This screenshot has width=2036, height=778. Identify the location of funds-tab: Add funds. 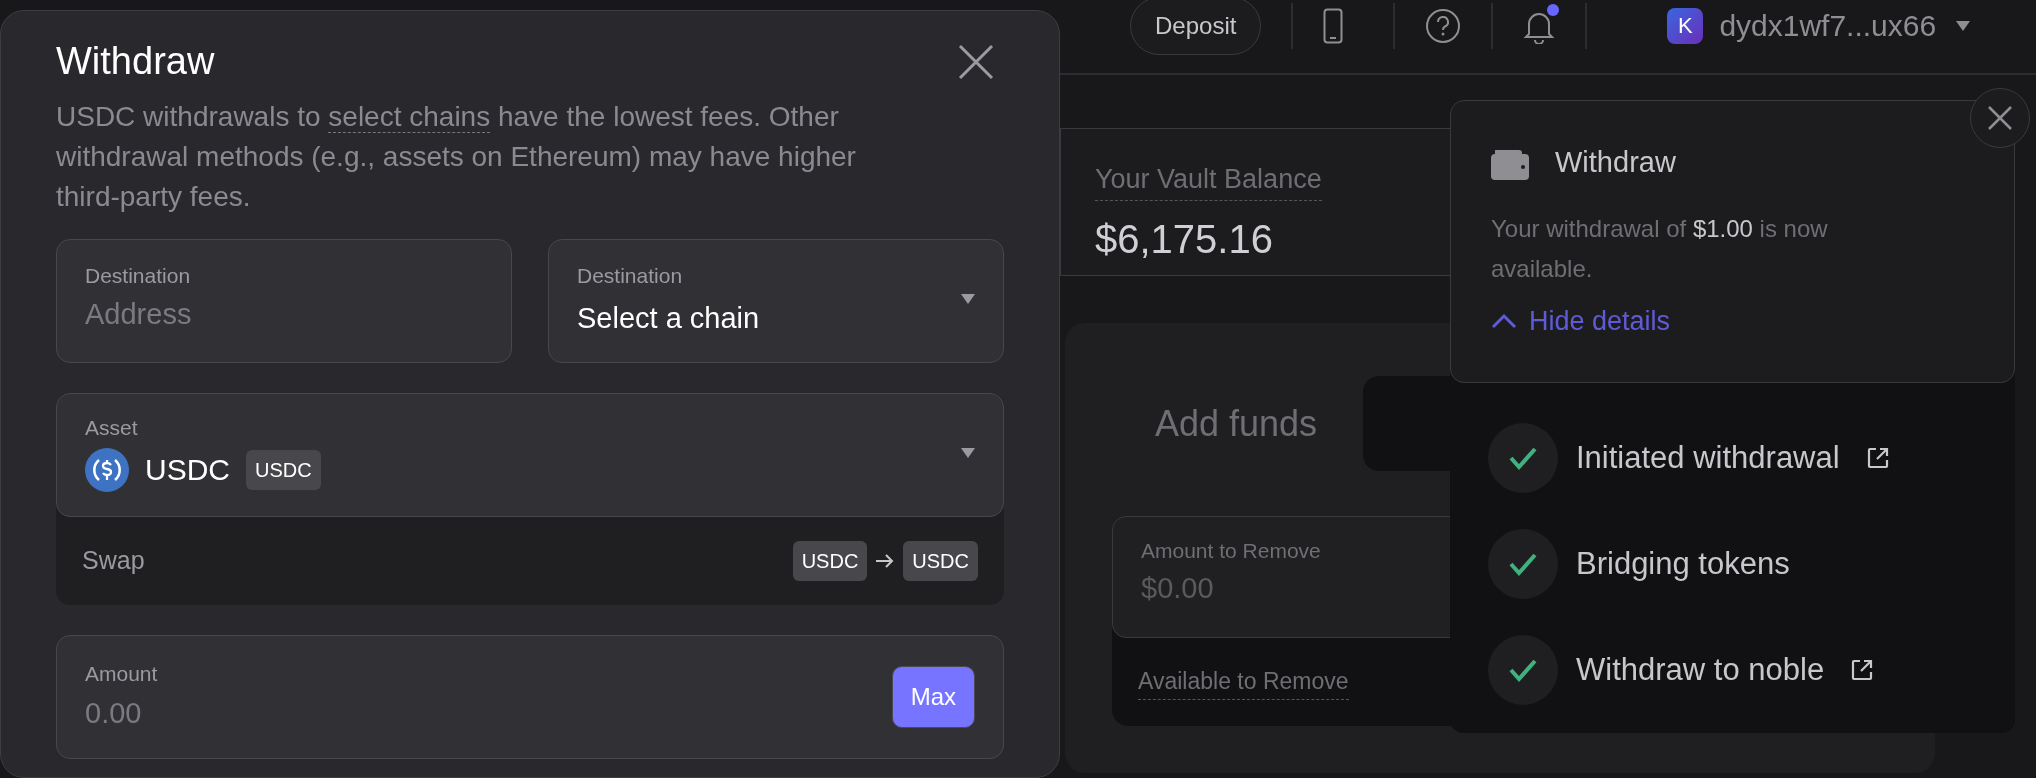
(1236, 423).